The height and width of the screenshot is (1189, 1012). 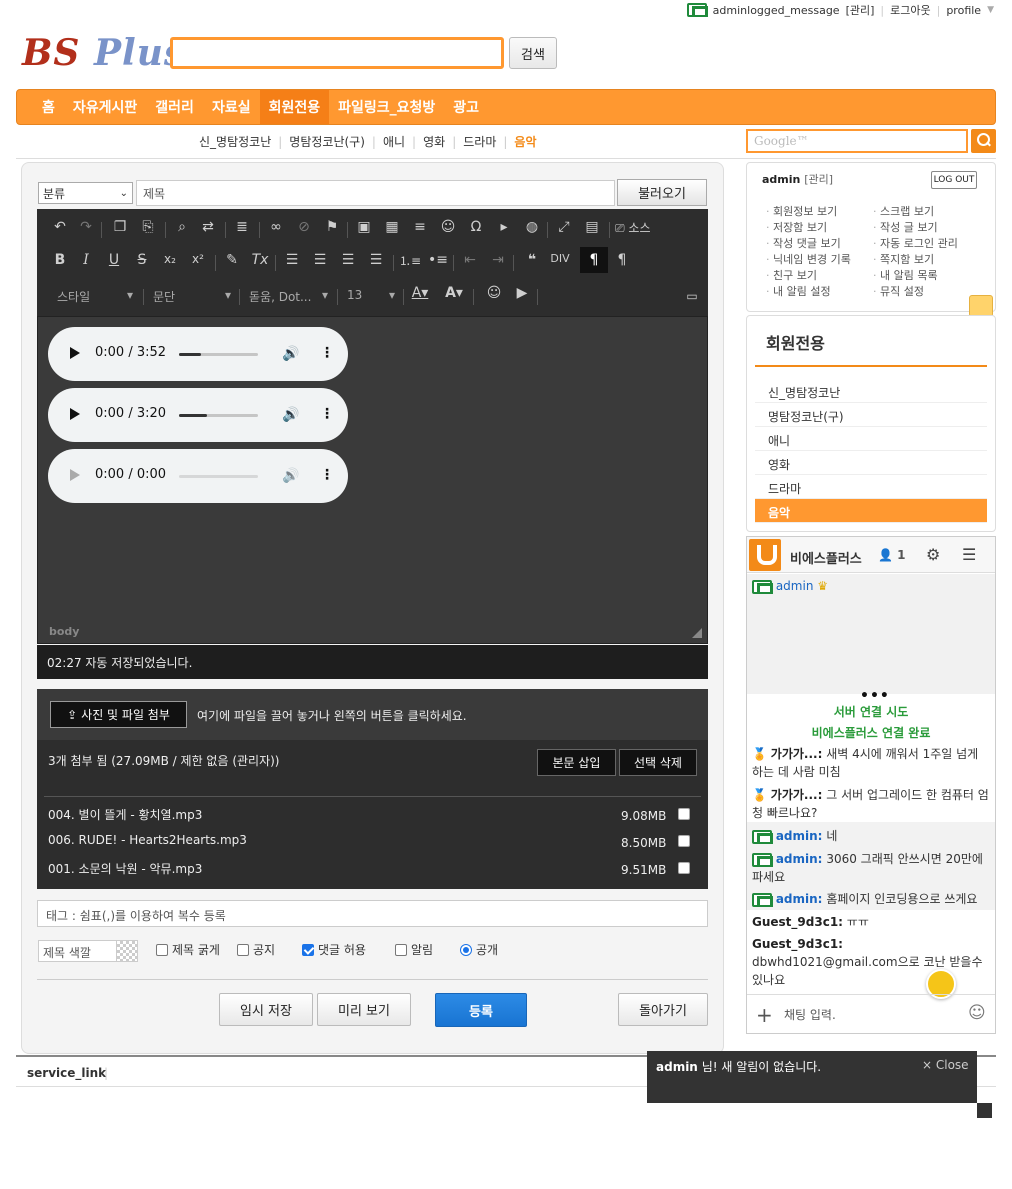 What do you see at coordinates (334, 949) in the screenshot?
I see `option-allow-comment: 댓글 허용` at bounding box center [334, 949].